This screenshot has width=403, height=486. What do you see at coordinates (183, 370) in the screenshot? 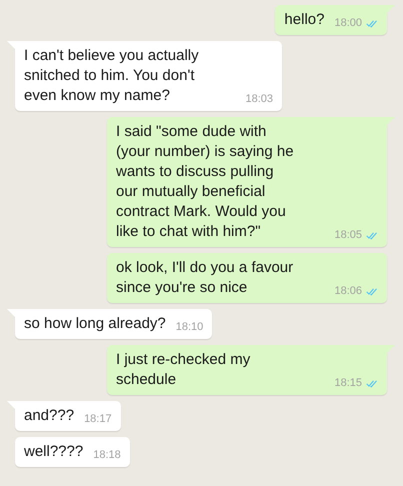
I see `message-text: I just re-checked my schedule` at bounding box center [183, 370].